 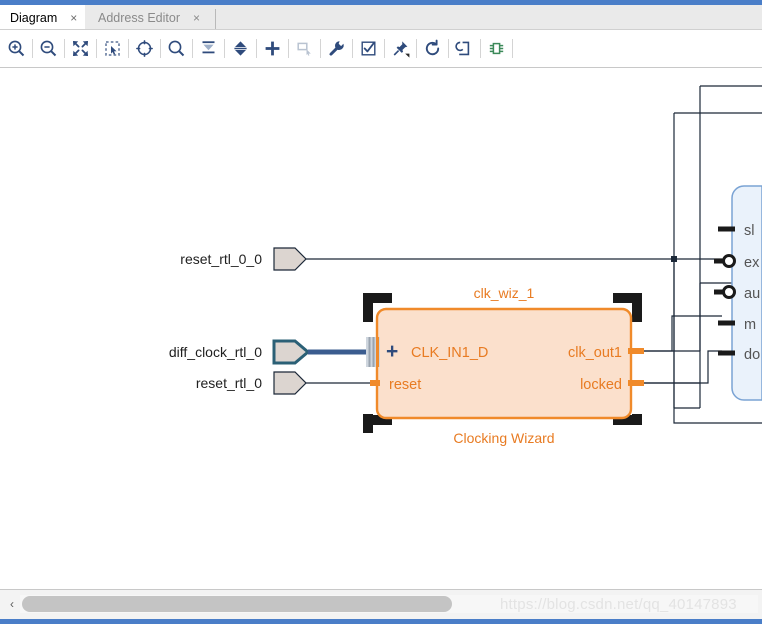 What do you see at coordinates (752, 263) in the screenshot?
I see `right-block-pin-label-ex: ex` at bounding box center [752, 263].